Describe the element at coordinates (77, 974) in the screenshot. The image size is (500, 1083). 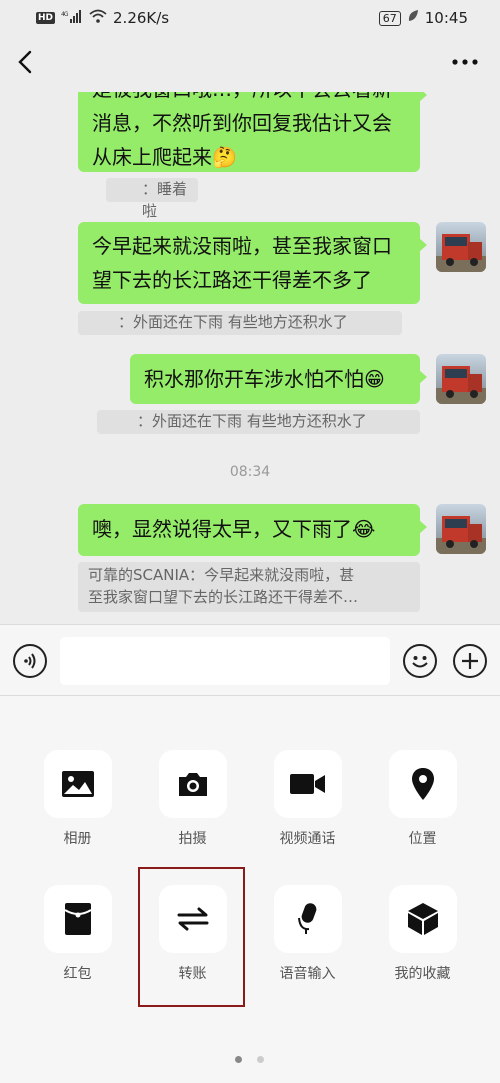
I see `tile-label: 红包` at that location.